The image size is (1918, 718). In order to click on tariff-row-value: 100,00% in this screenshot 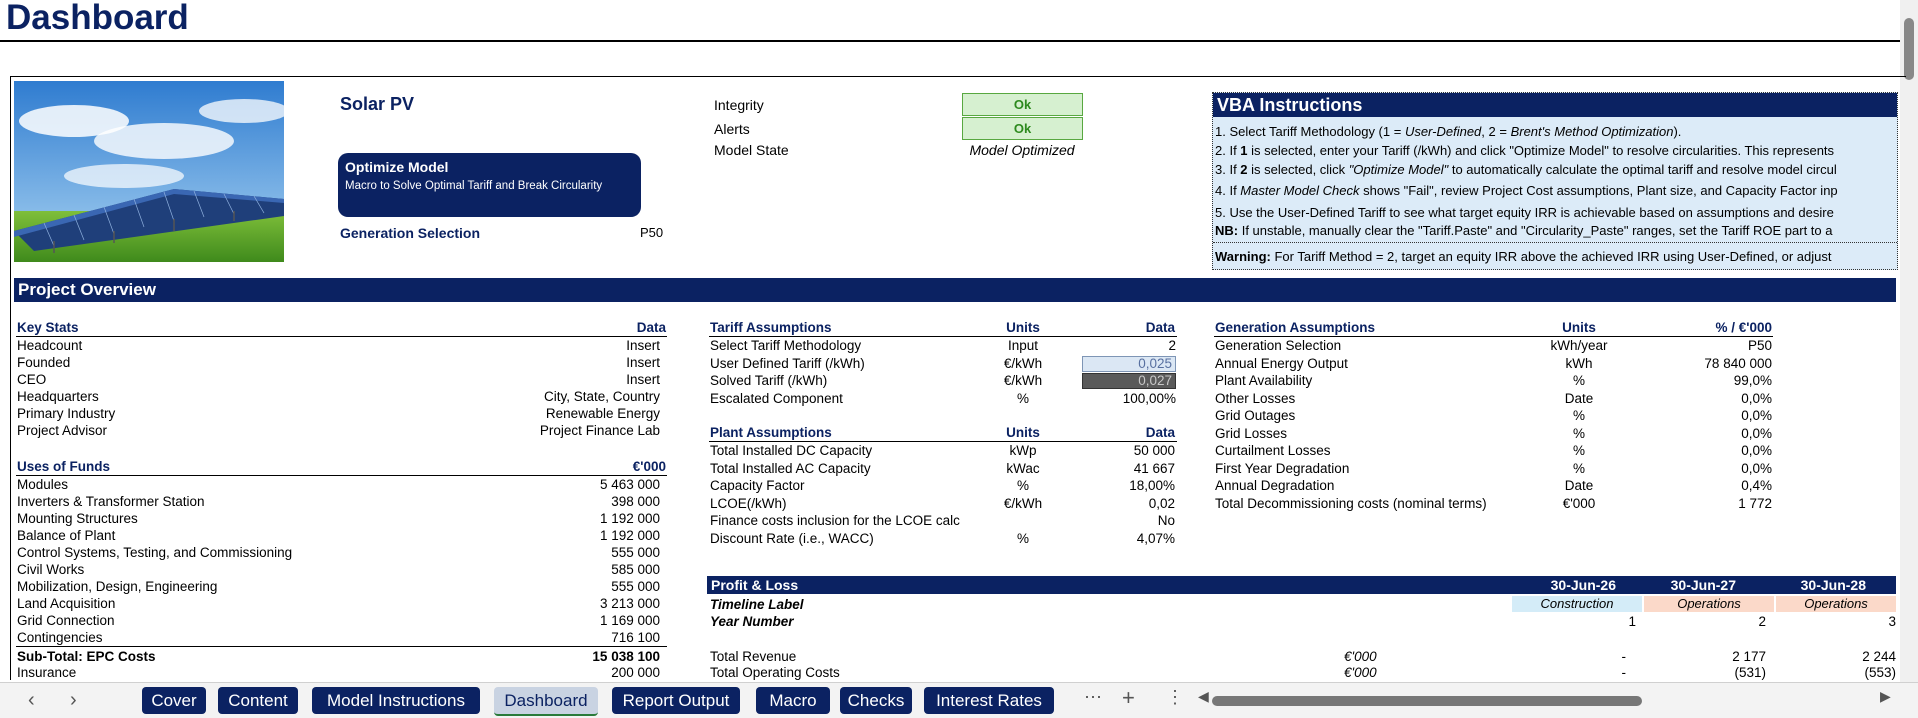, I will do `click(1129, 398)`.